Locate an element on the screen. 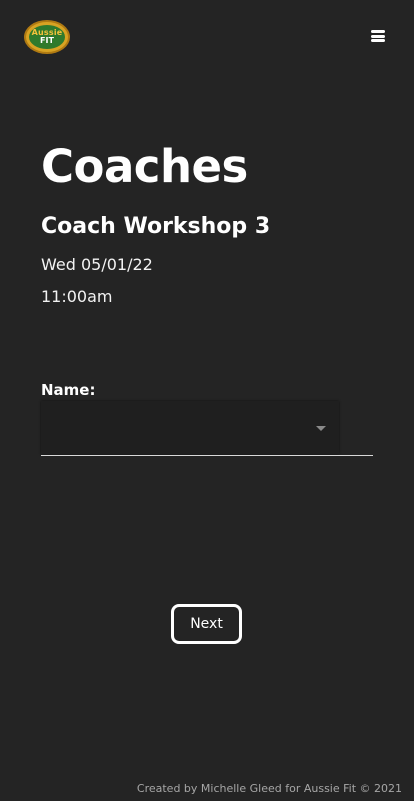 The height and width of the screenshot is (801, 414). aussie-fit-logo: Aussie FIT is located at coordinates (47, 37).